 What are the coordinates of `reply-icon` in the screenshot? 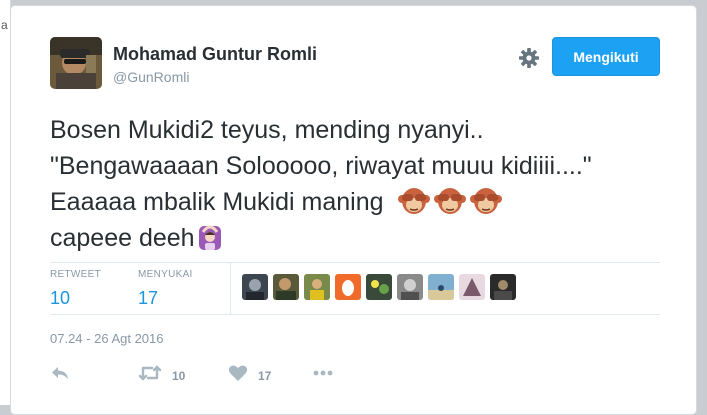 It's located at (60, 375).